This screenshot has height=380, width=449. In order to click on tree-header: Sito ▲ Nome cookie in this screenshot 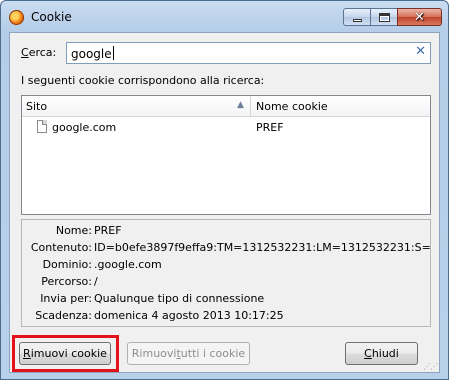, I will do `click(226, 106)`.